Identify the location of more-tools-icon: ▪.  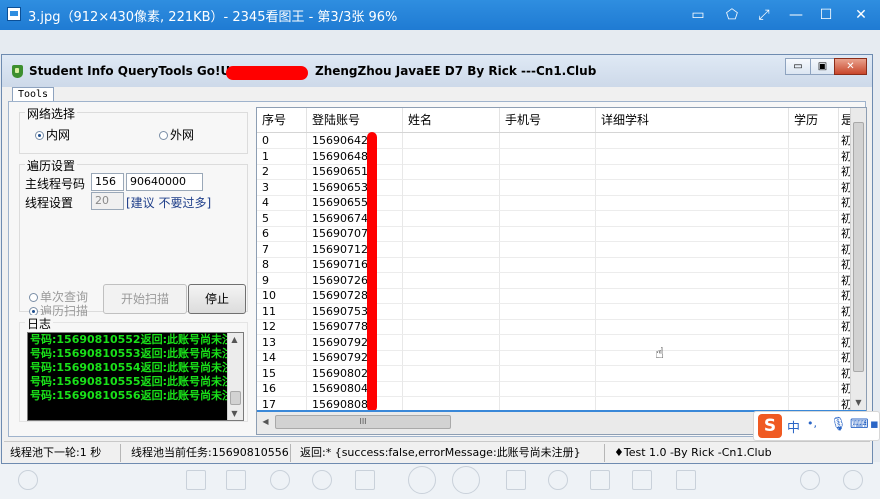
(874, 424).